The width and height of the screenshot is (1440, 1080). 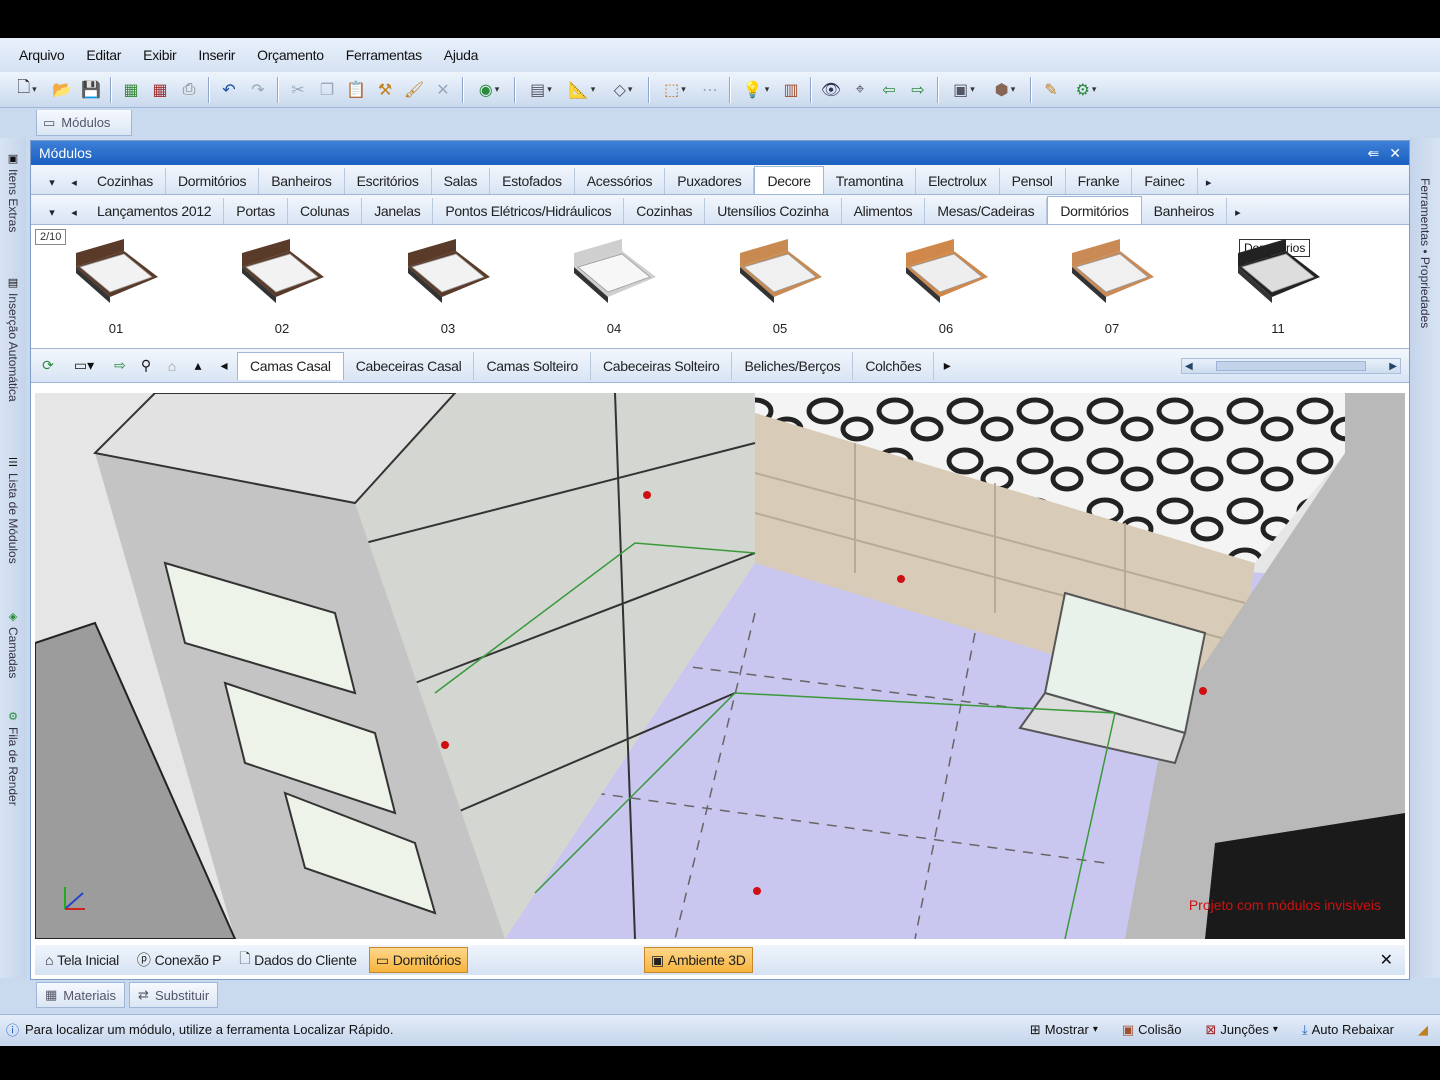 I want to click on redo-icon: ↷, so click(x=258, y=90).